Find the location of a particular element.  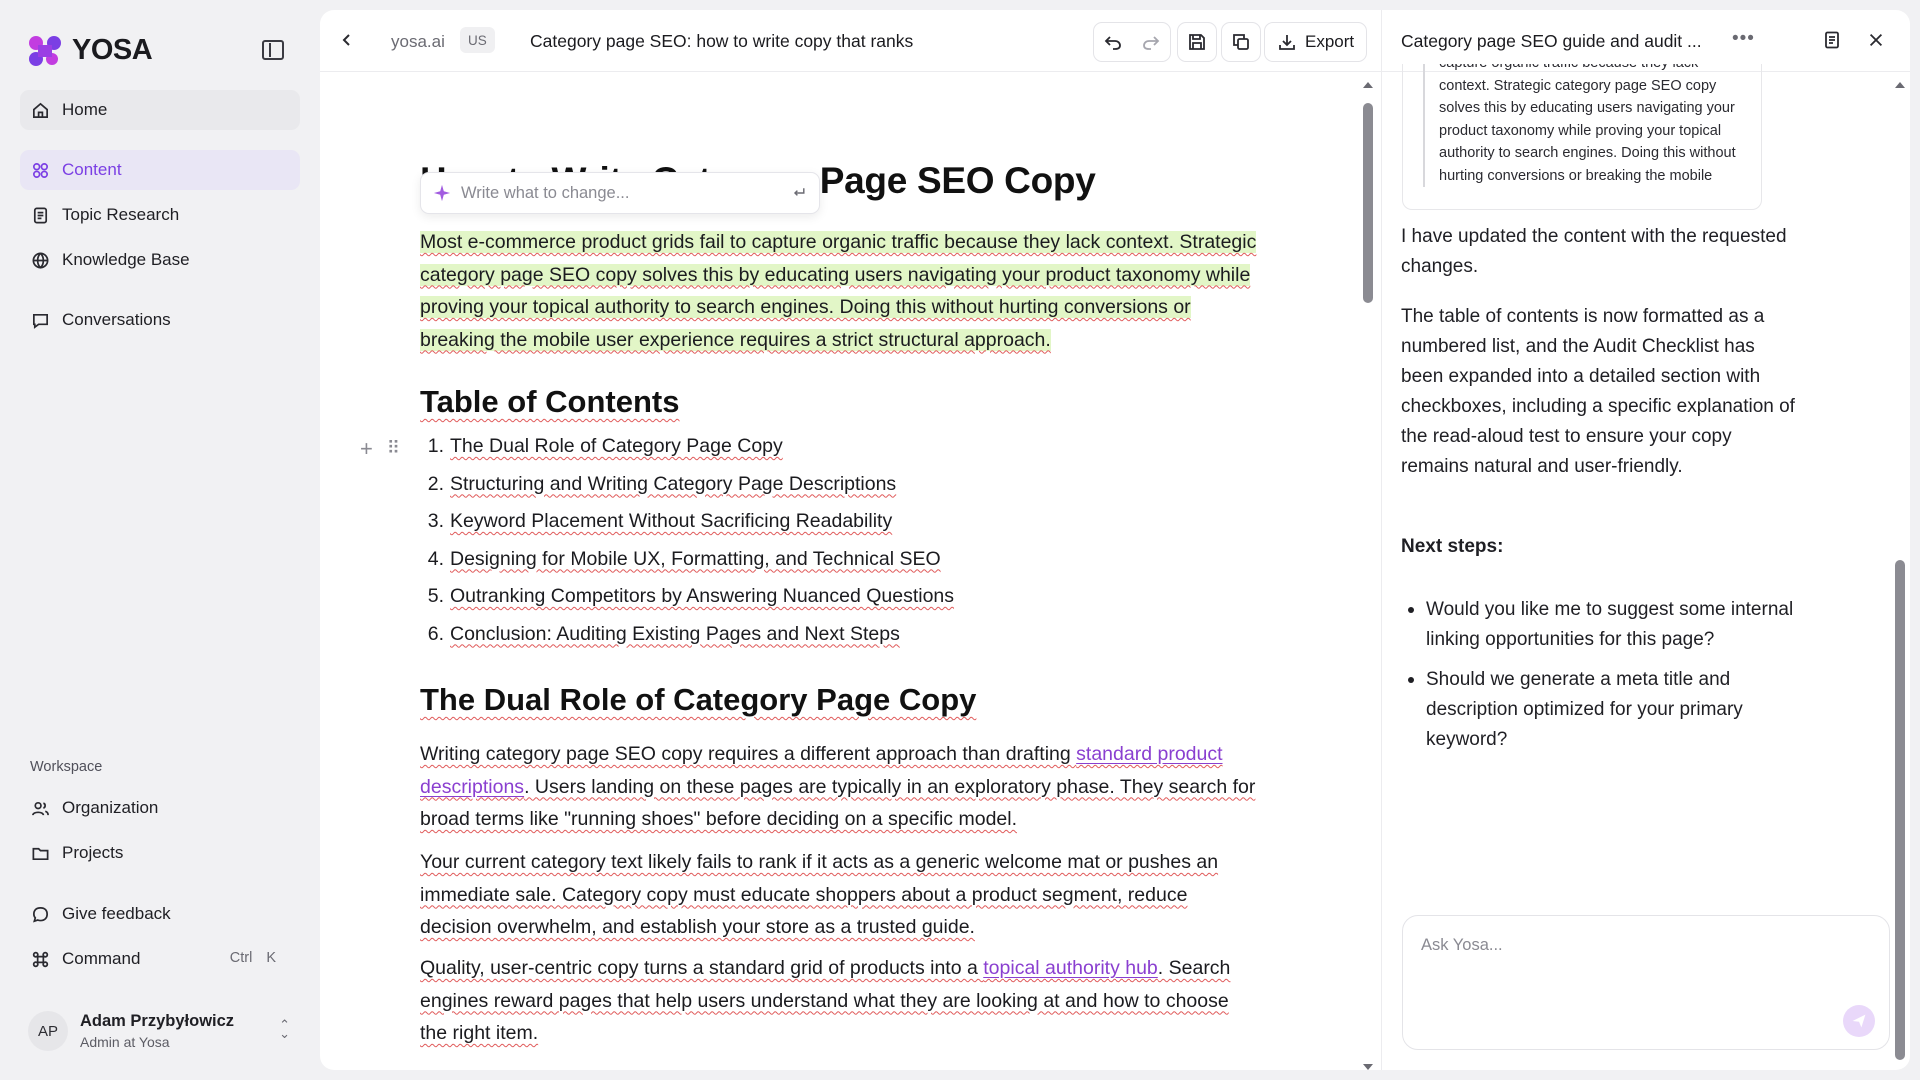

chat-composer is located at coordinates (1646, 982).